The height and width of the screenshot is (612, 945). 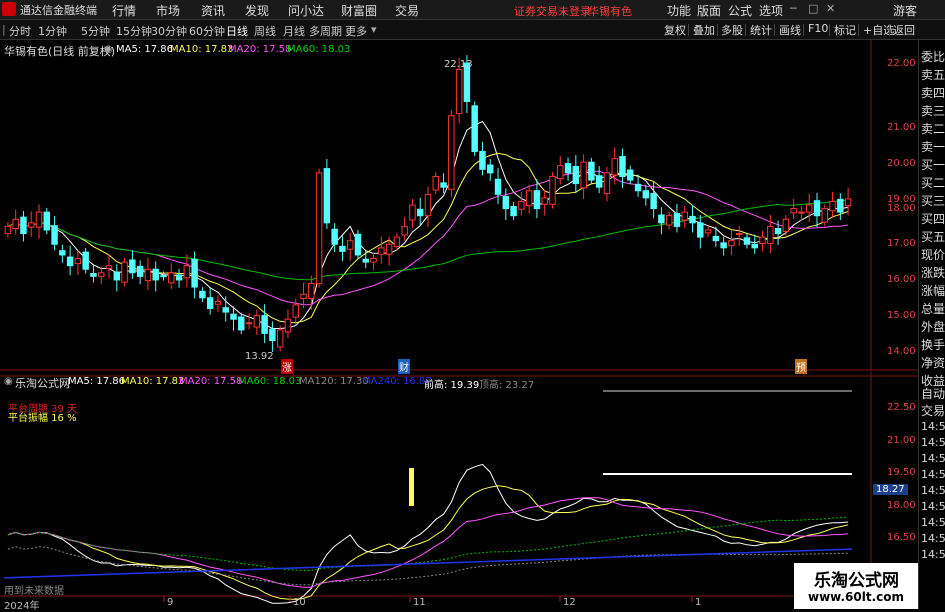 I want to click on menu-hangqing: 行情, so click(x=124, y=10).